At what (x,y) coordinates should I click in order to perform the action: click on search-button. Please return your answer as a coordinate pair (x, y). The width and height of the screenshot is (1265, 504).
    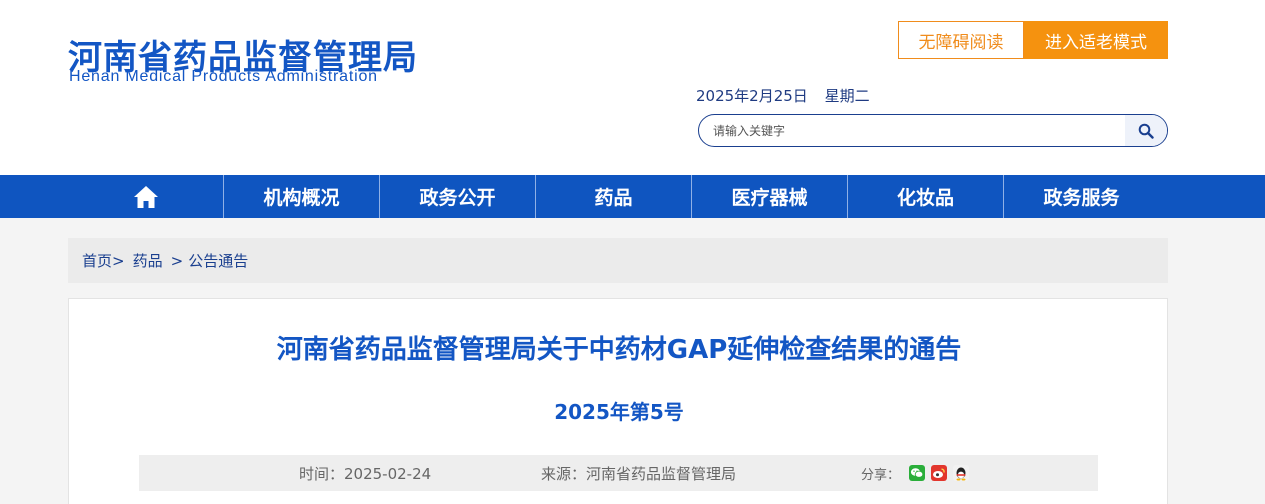
    Looking at the image, I should click on (1146, 130).